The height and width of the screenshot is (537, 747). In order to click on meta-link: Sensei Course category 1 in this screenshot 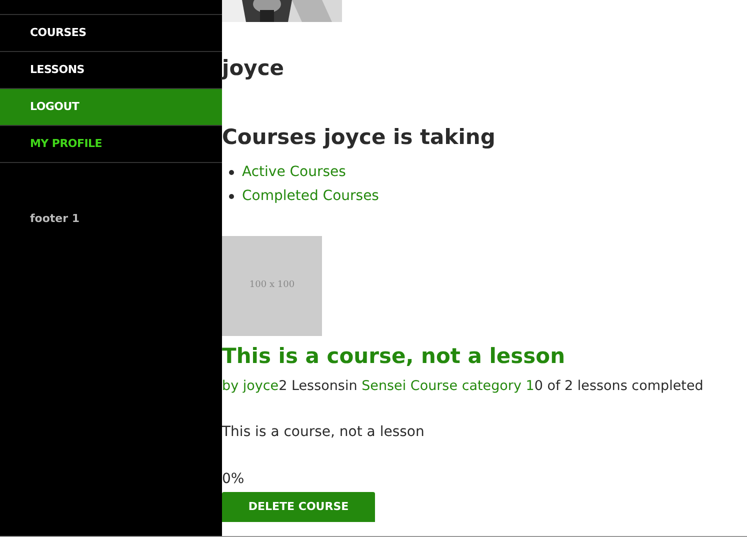, I will do `click(448, 386)`.